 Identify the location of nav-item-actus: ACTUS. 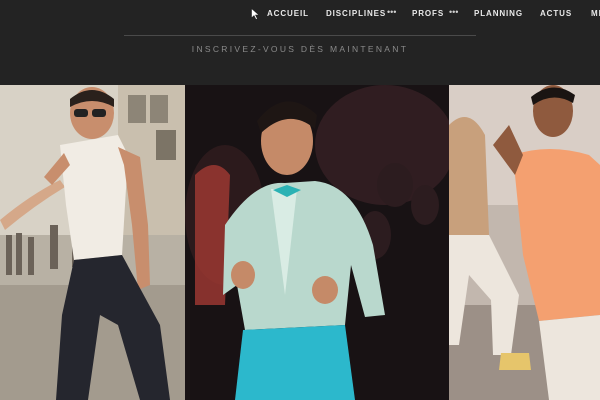
(556, 13).